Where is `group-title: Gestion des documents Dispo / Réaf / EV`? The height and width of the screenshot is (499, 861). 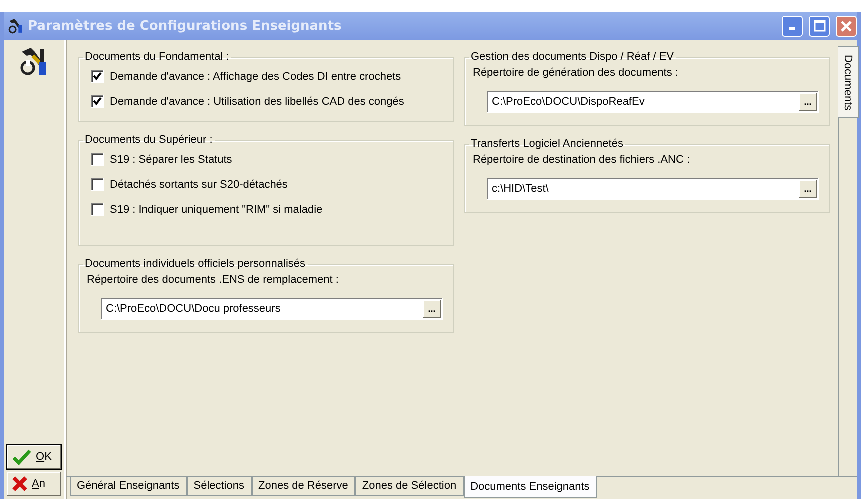
group-title: Gestion des documents Dispo / Réaf / EV is located at coordinates (572, 57).